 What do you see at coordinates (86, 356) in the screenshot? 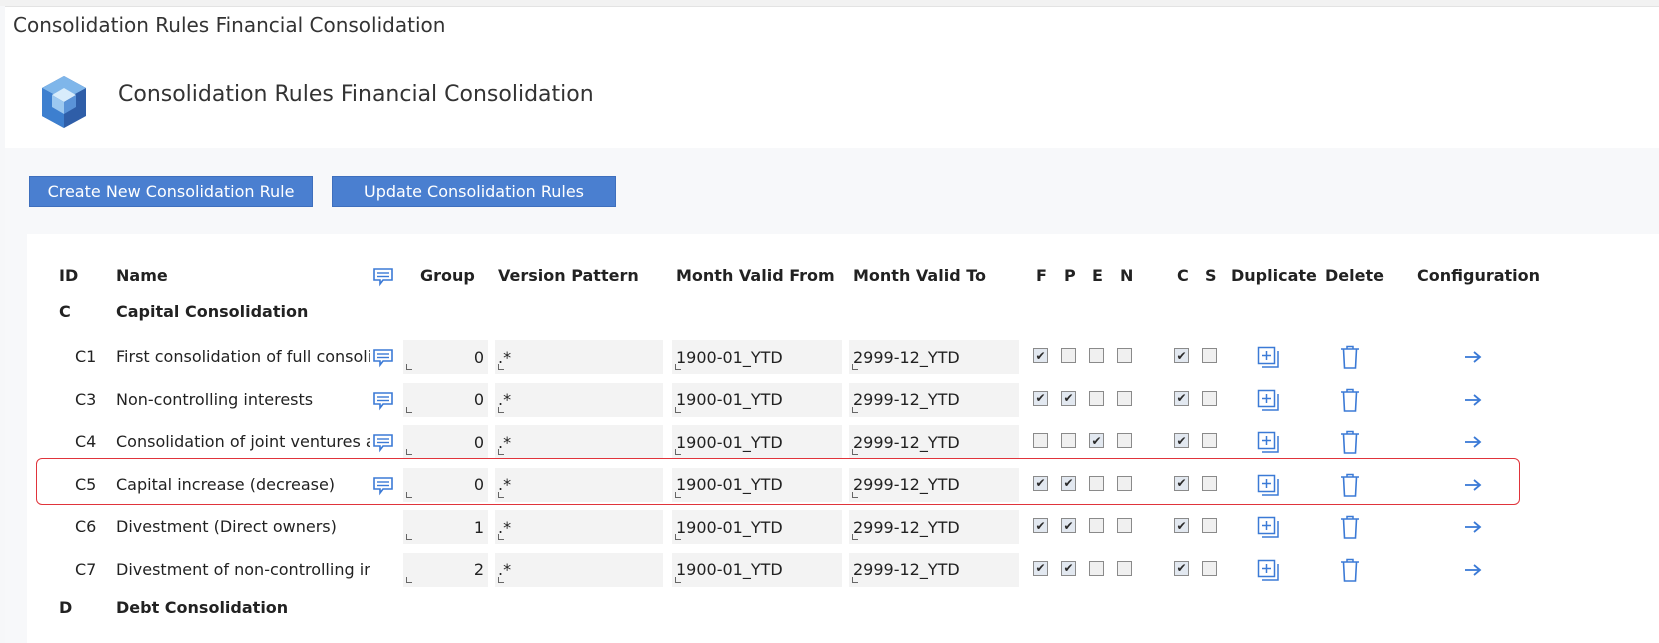
I see `row-id: C1` at bounding box center [86, 356].